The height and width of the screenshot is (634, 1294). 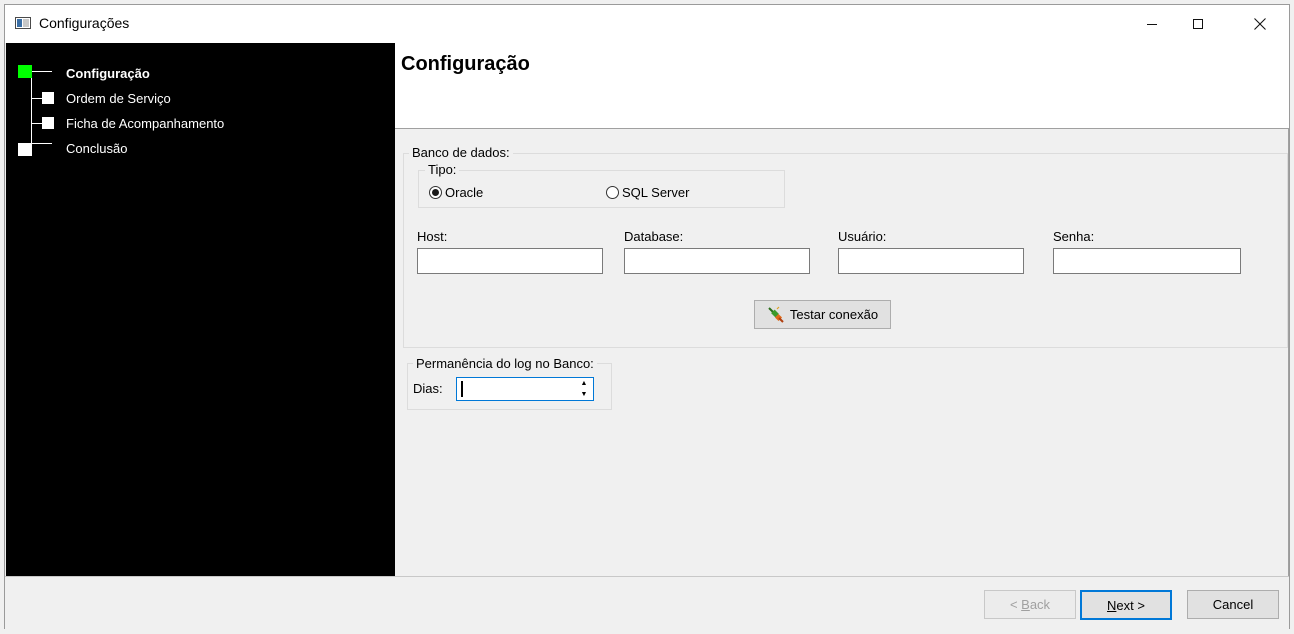 What do you see at coordinates (1112, 605) in the screenshot?
I see `next-accelerator: N` at bounding box center [1112, 605].